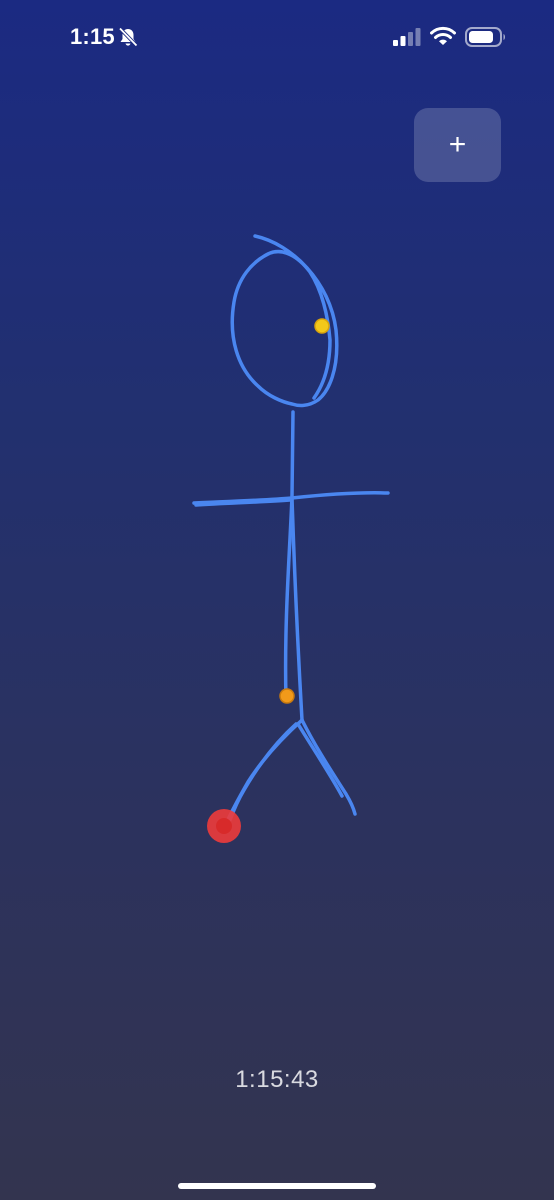 This screenshot has height=1200, width=554. What do you see at coordinates (287, 696) in the screenshot?
I see `orange-marker` at bounding box center [287, 696].